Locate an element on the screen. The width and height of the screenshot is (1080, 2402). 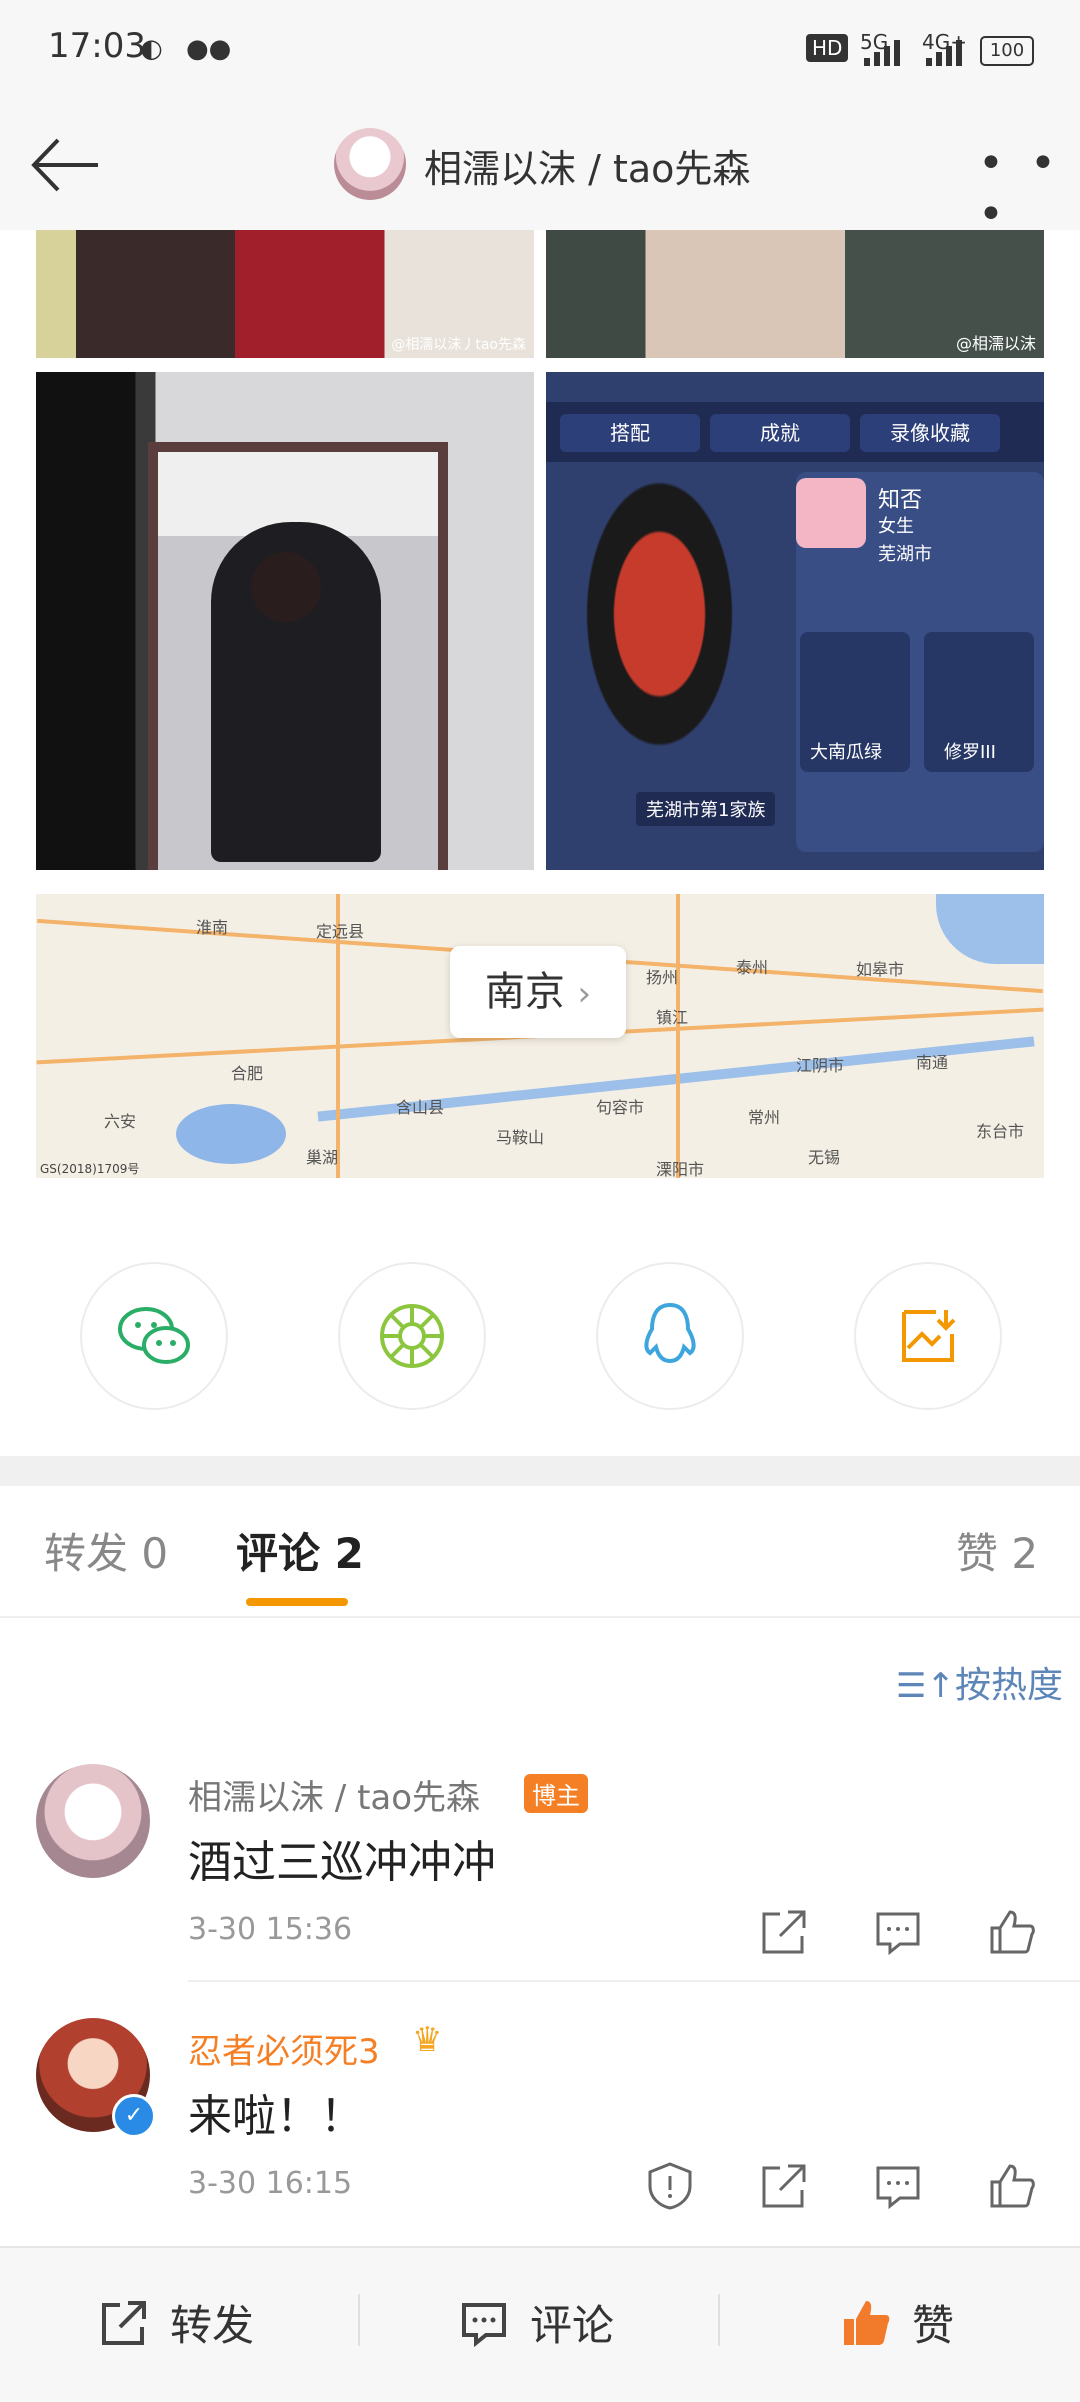
wechat-share-icon is located at coordinates (154, 1335).